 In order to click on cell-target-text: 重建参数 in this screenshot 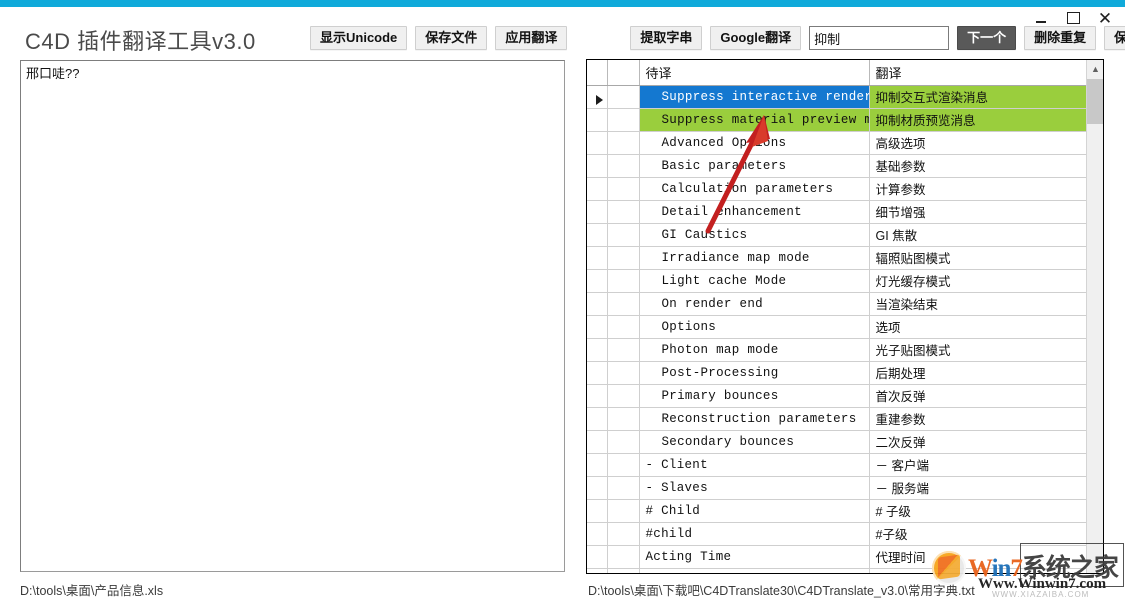, I will do `click(977, 419)`.